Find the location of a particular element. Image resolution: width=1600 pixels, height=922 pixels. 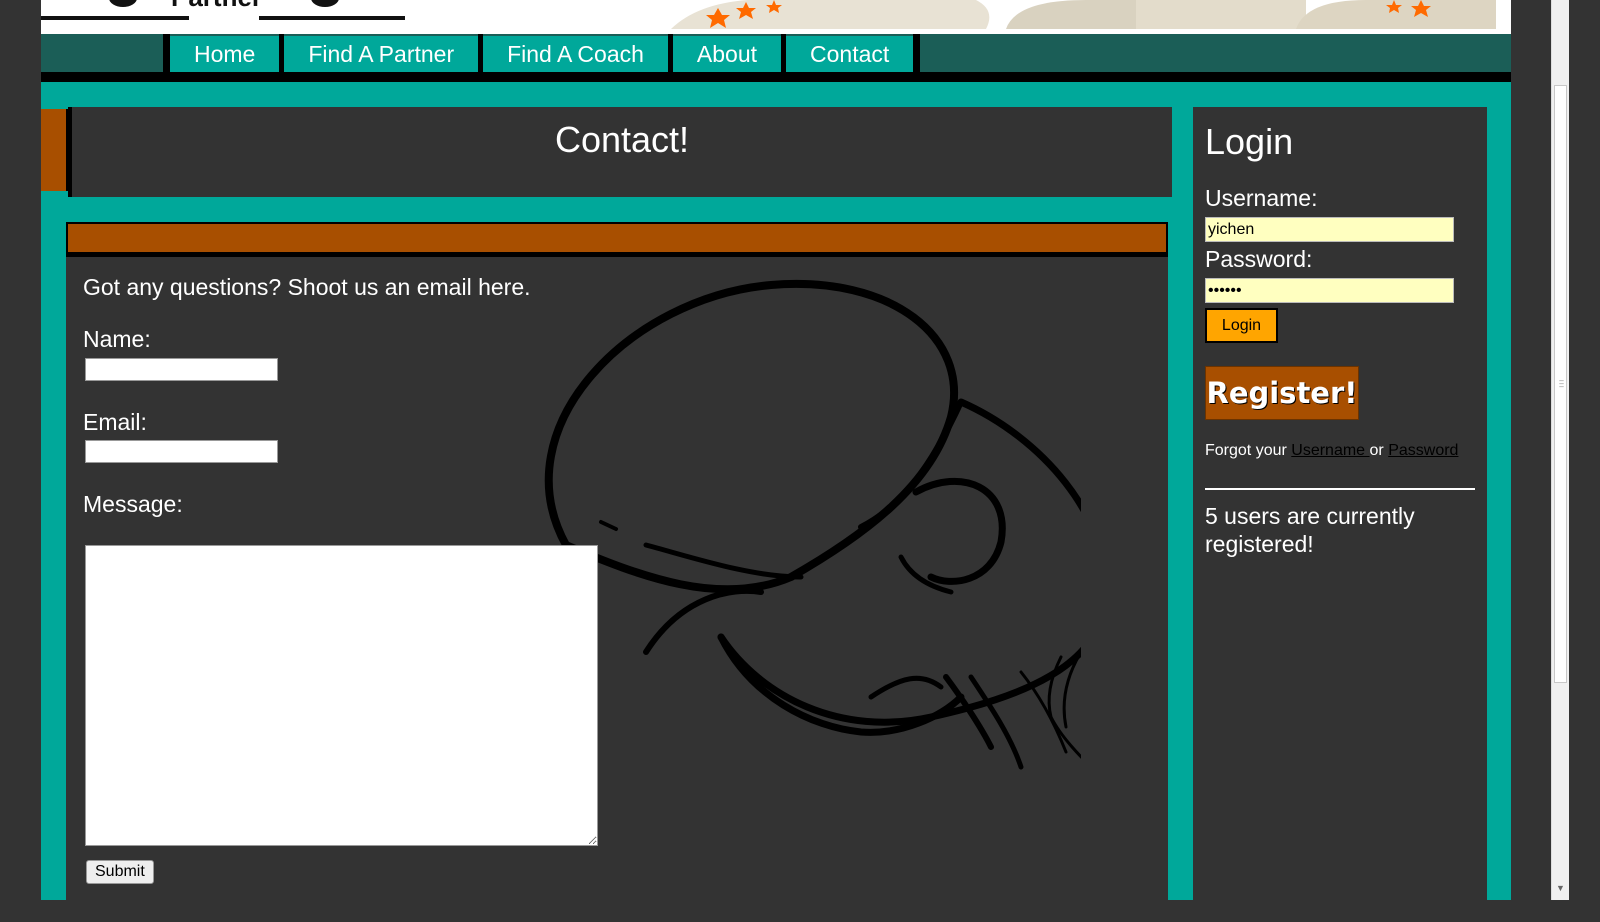

submit-button: Submit is located at coordinates (120, 872).